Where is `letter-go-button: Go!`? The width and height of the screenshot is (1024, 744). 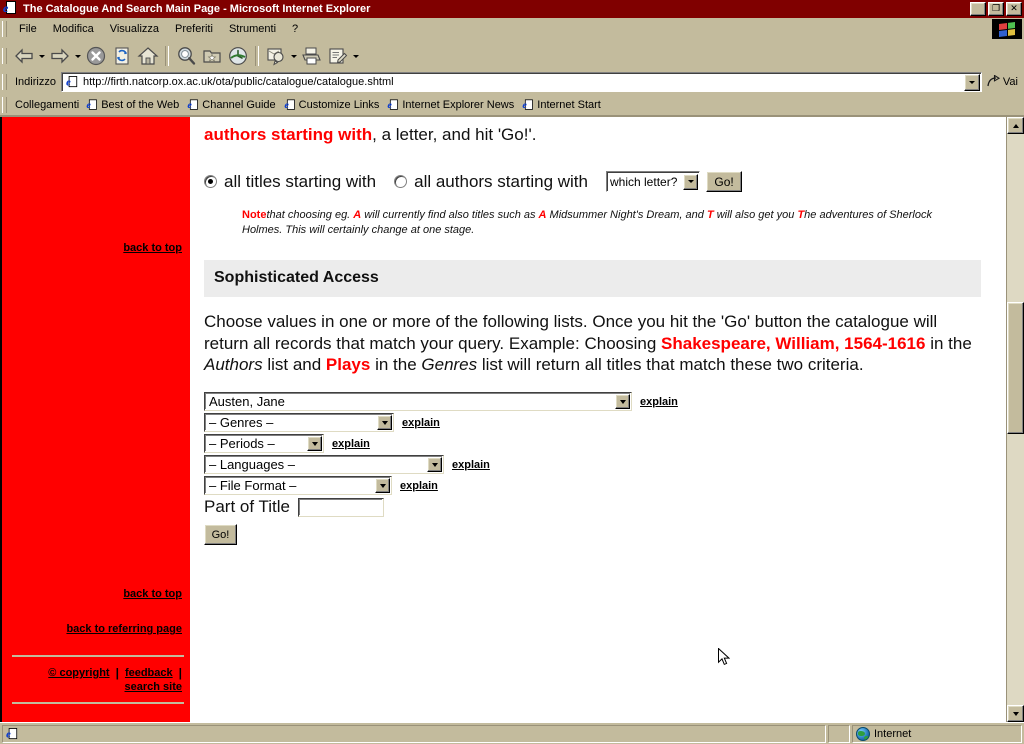 letter-go-button: Go! is located at coordinates (724, 182).